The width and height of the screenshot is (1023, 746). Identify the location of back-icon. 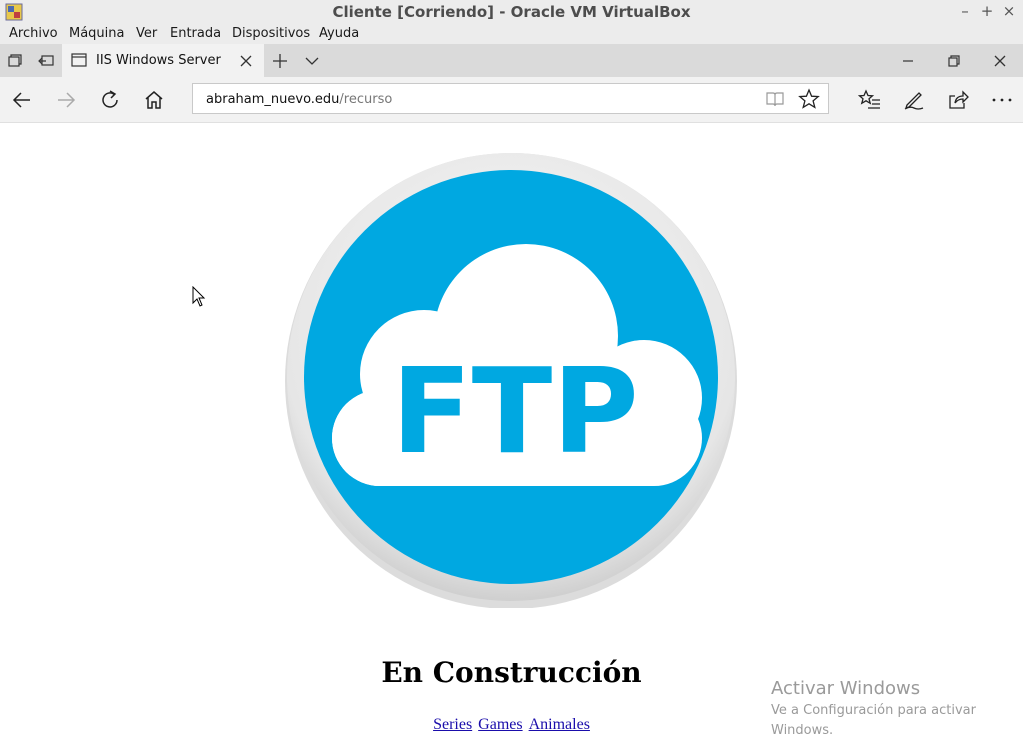
(22, 100).